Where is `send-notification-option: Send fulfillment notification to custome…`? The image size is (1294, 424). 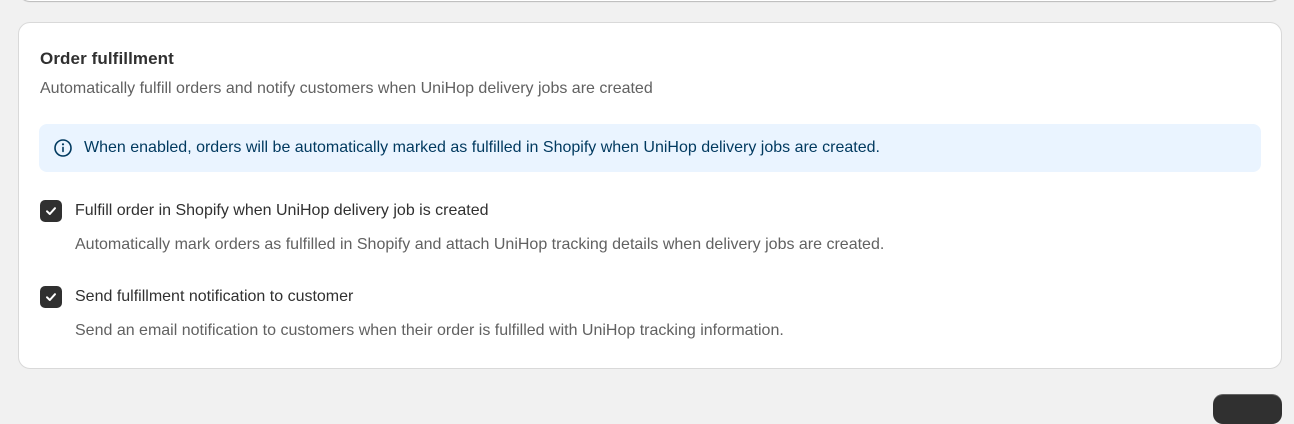
send-notification-option: Send fulfillment notification to custome… is located at coordinates (640, 313).